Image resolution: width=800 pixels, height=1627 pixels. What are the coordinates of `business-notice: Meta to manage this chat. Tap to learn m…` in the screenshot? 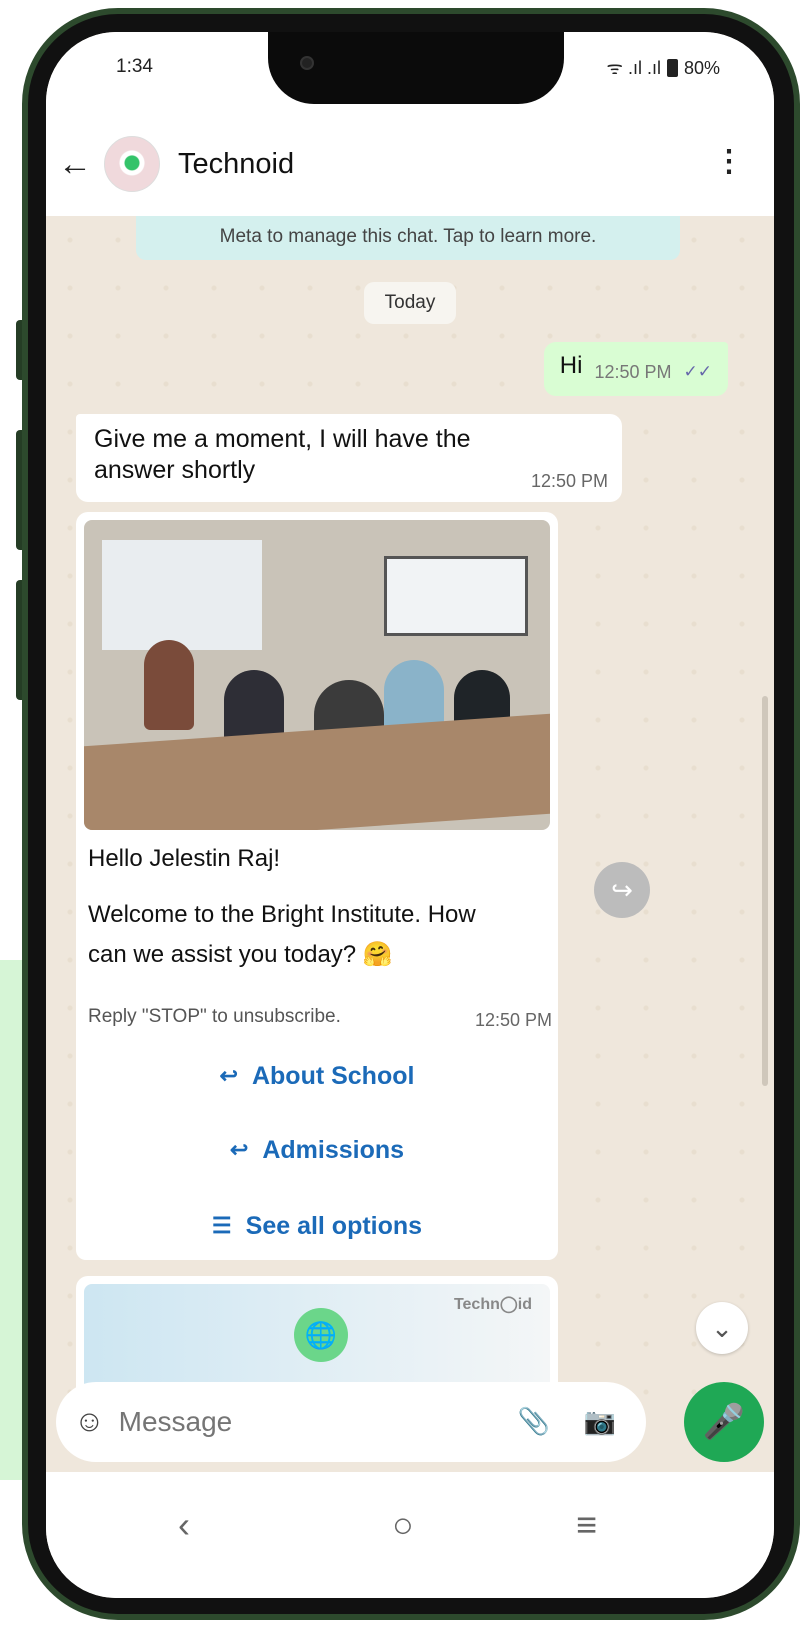 It's located at (408, 238).